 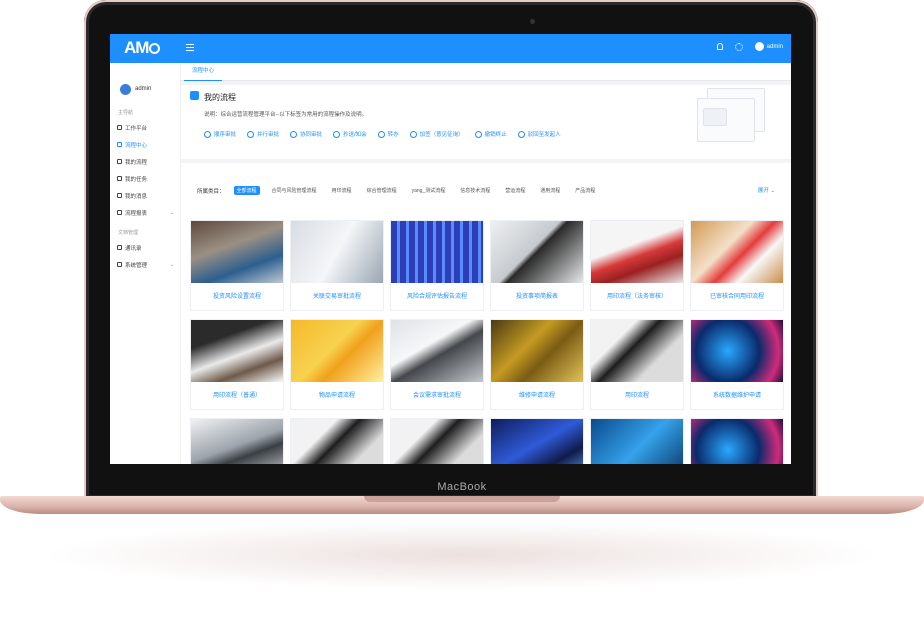 What do you see at coordinates (436, 134) in the screenshot?
I see `action-add-sign: 加签（意见征询）` at bounding box center [436, 134].